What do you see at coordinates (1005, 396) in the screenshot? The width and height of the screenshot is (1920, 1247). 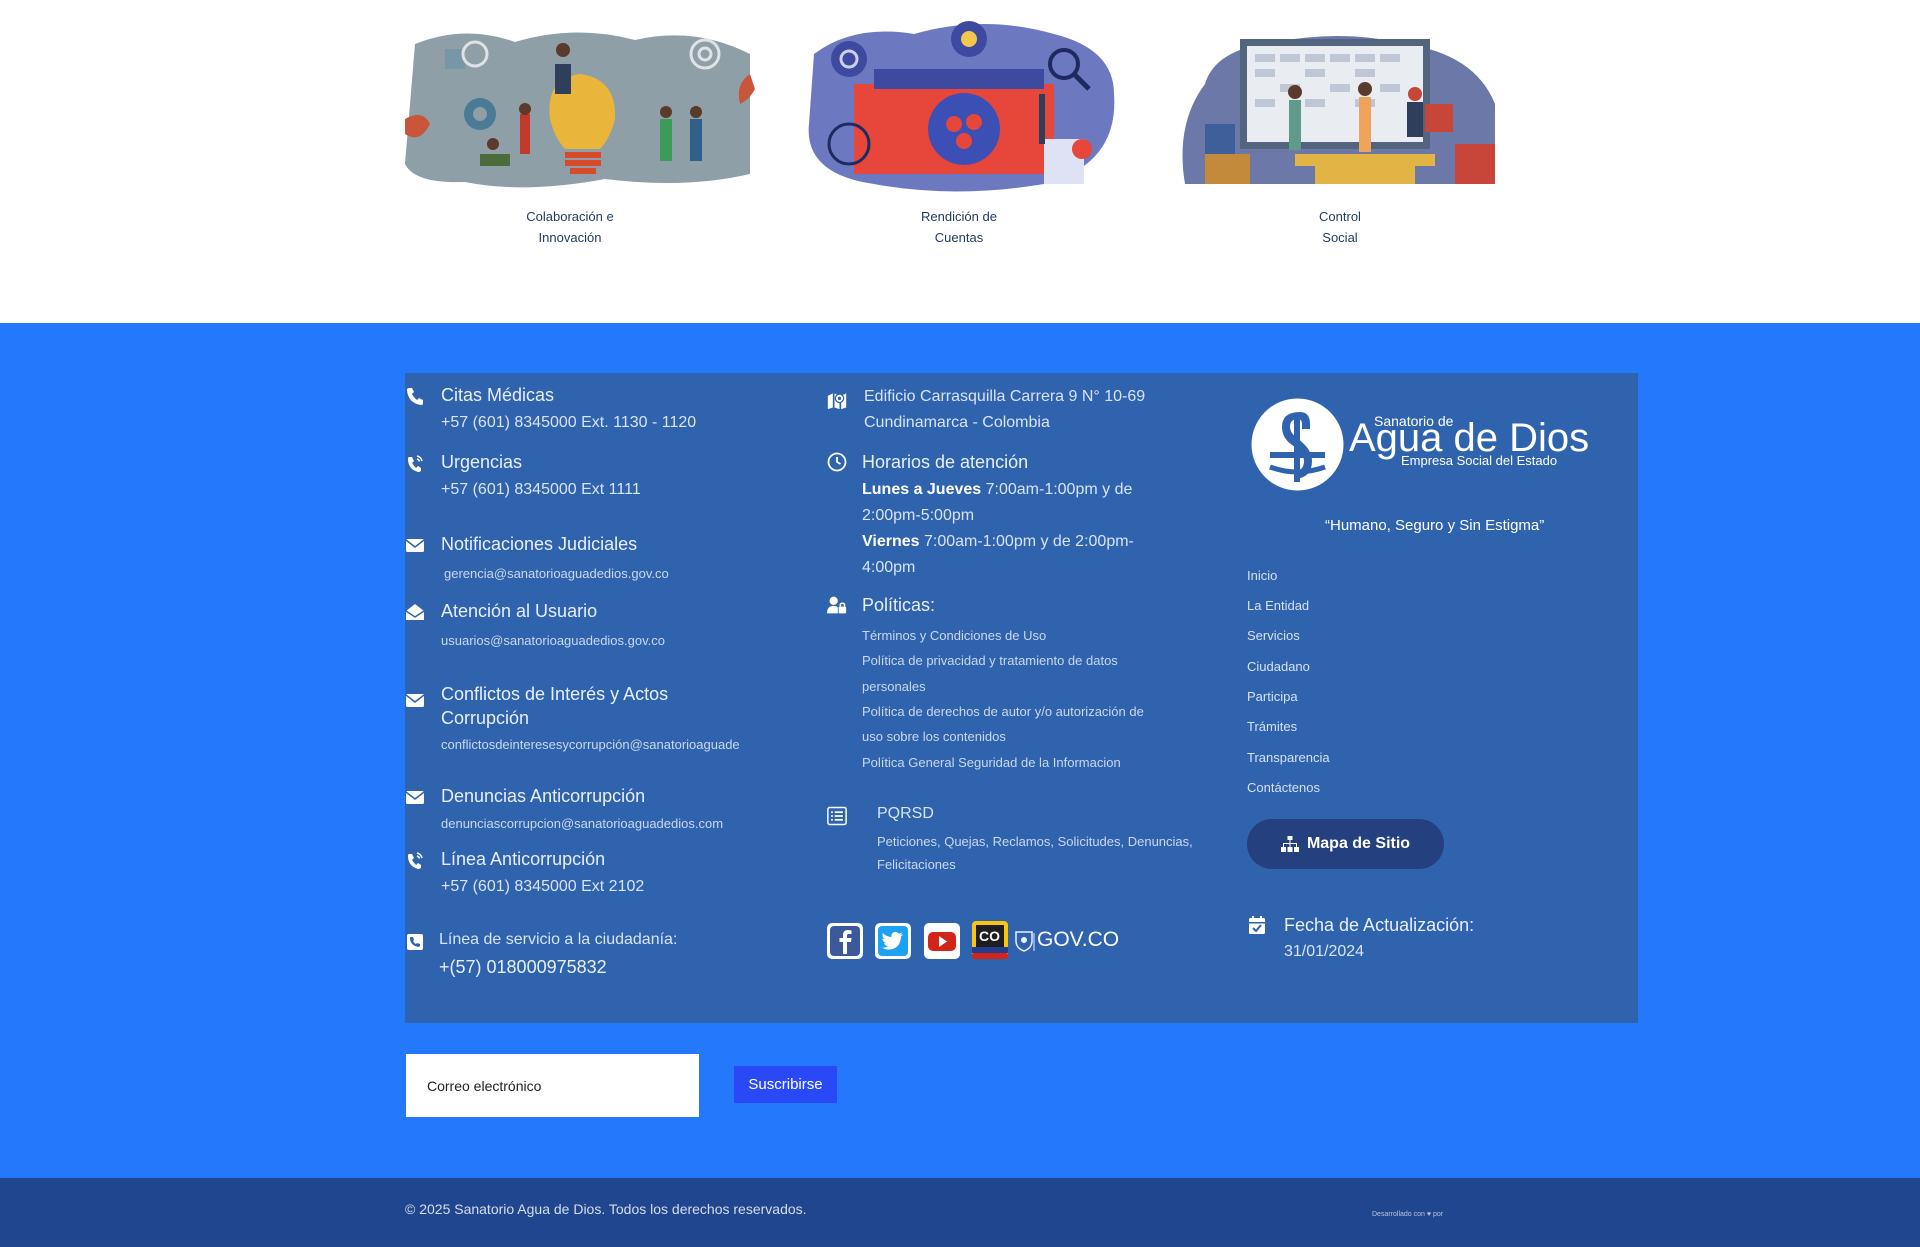 I see `address-line1: Edificio Carrasquilla Carrera 9 N° 10-69` at bounding box center [1005, 396].